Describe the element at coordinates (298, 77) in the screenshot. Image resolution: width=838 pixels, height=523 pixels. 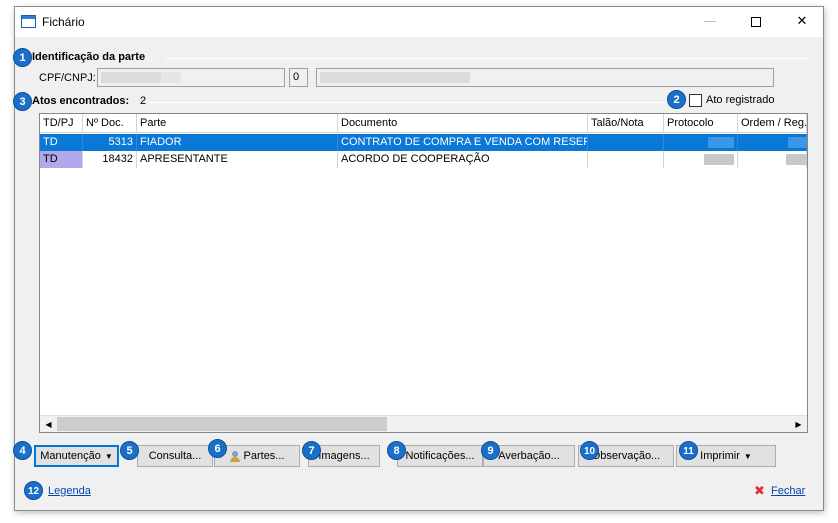
I see `code-input: 0` at that location.